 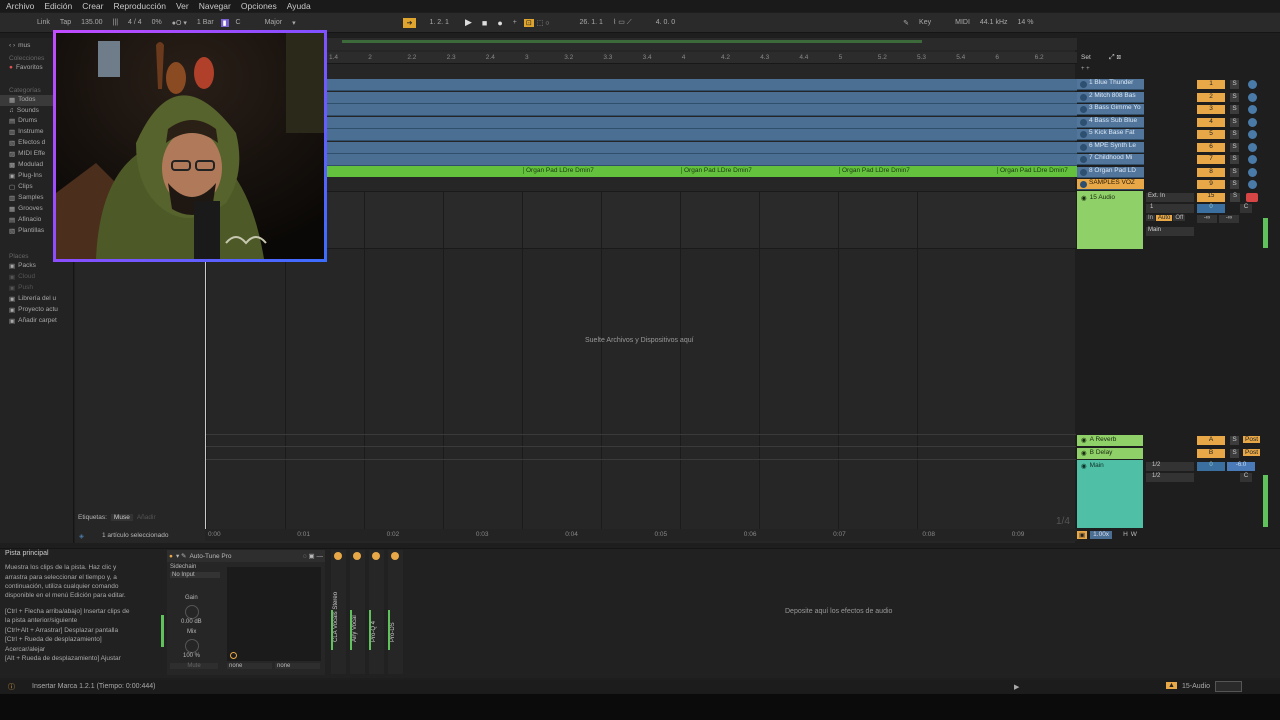 I want to click on audio-track-header: ◉ 15 Audio, so click(x=1110, y=220).